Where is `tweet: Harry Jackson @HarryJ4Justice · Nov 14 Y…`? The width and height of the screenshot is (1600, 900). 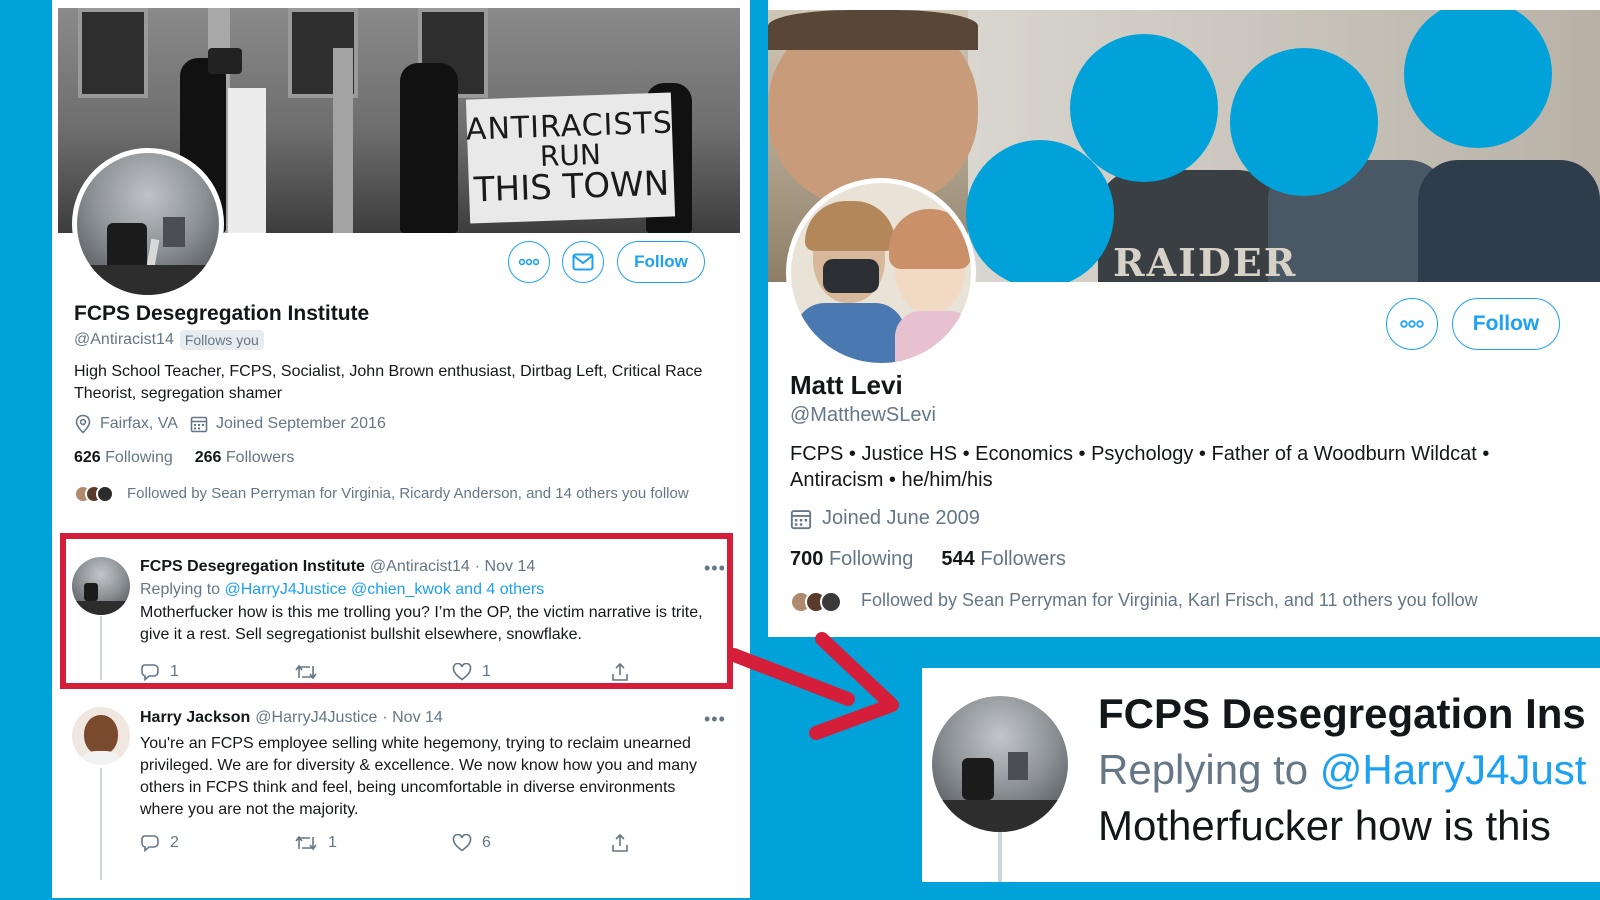
tweet: Harry Jackson @HarryJ4Justice · Nov 14 Y… is located at coordinates (435, 765).